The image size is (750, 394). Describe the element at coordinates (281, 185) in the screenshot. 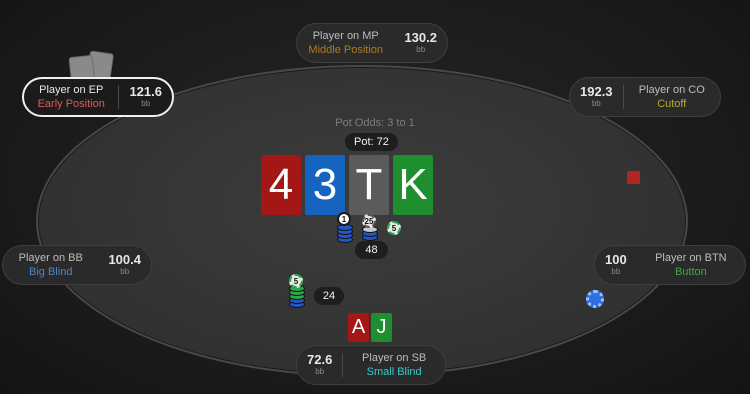

I see `board-card-1: 4` at that location.